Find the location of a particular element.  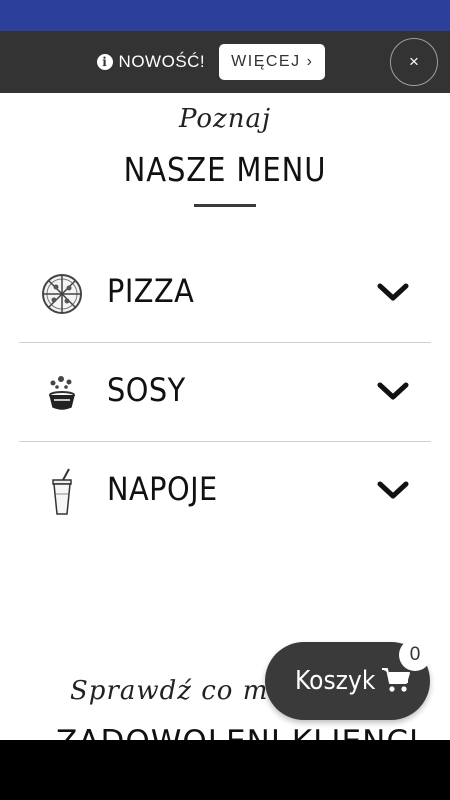

category-label: PIZZA is located at coordinates (151, 291).